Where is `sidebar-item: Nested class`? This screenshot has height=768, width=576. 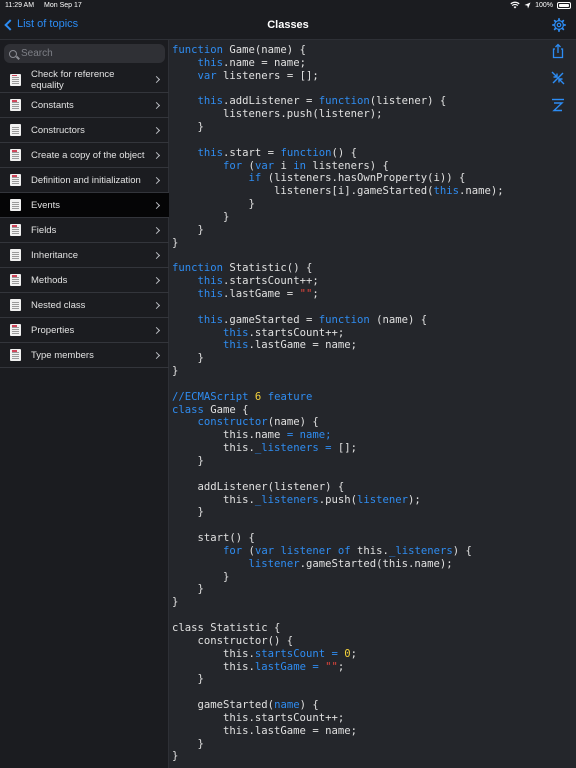
sidebar-item: Nested class is located at coordinates (84, 305).